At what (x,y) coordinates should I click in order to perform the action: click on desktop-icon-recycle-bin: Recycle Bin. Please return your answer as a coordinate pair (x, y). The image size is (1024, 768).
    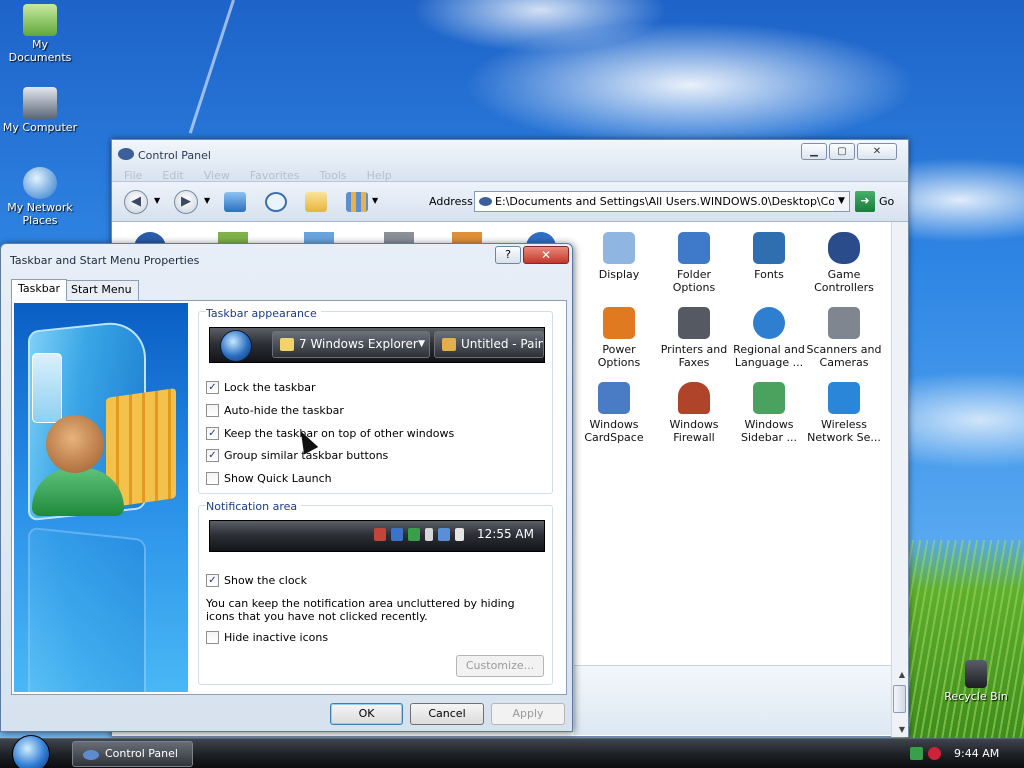
    Looking at the image, I should click on (976, 681).